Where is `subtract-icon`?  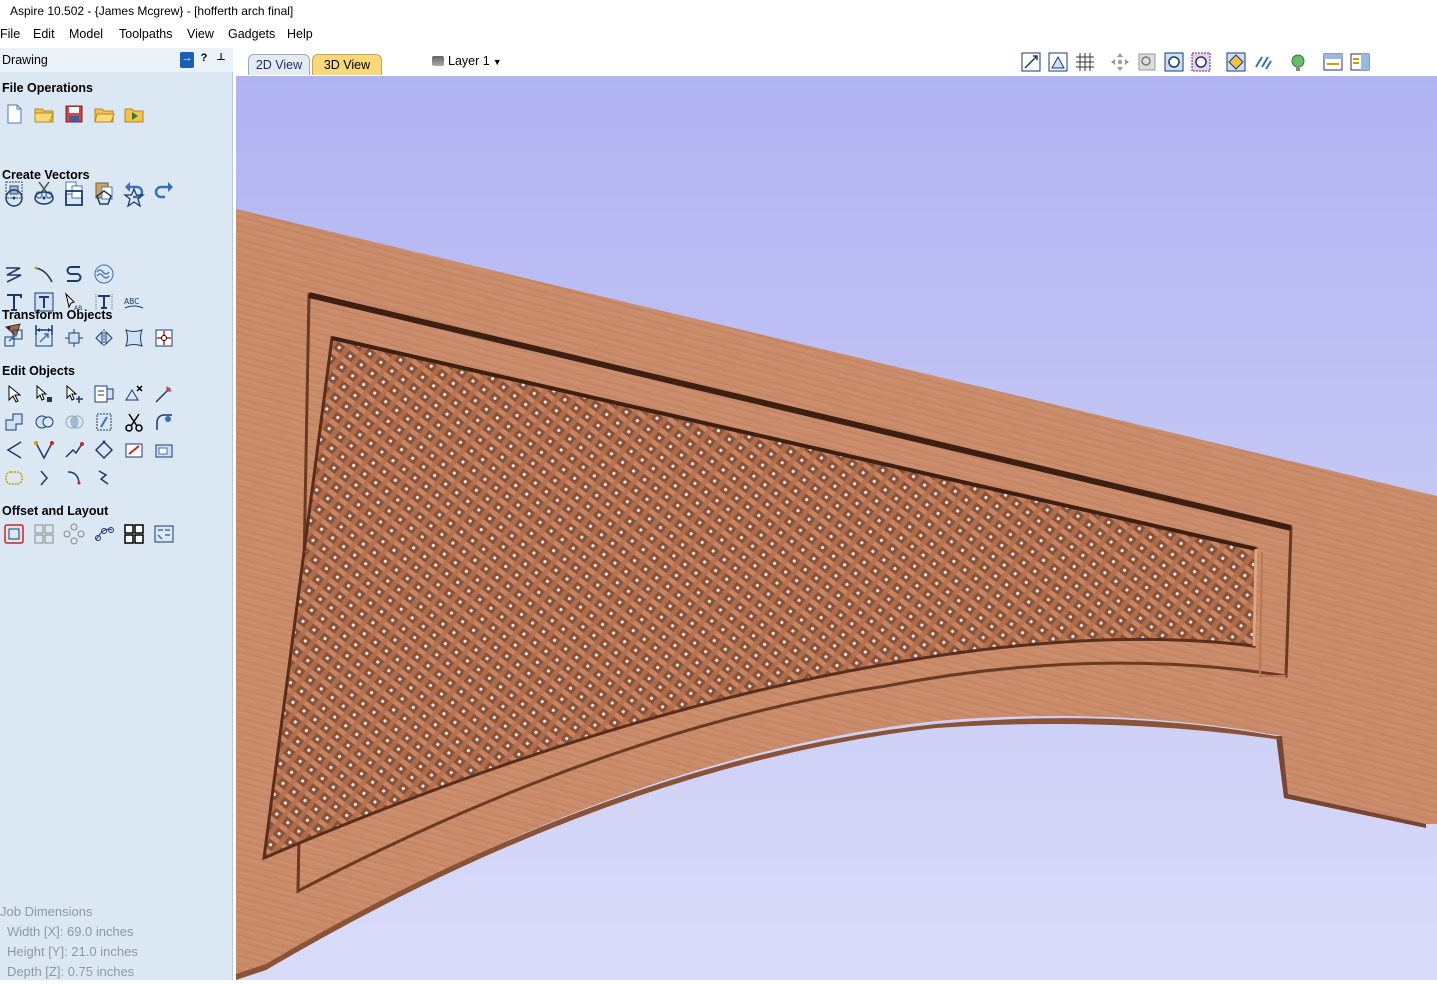
subtract-icon is located at coordinates (44, 422).